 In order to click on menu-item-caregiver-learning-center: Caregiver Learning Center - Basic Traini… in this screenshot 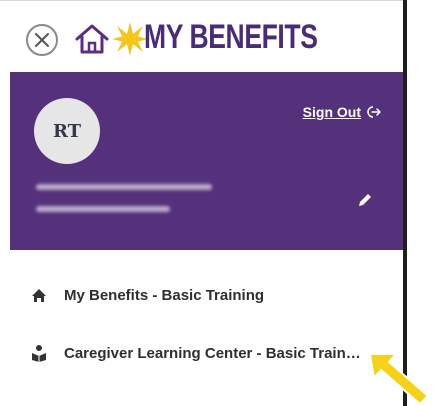, I will do `click(210, 353)`.